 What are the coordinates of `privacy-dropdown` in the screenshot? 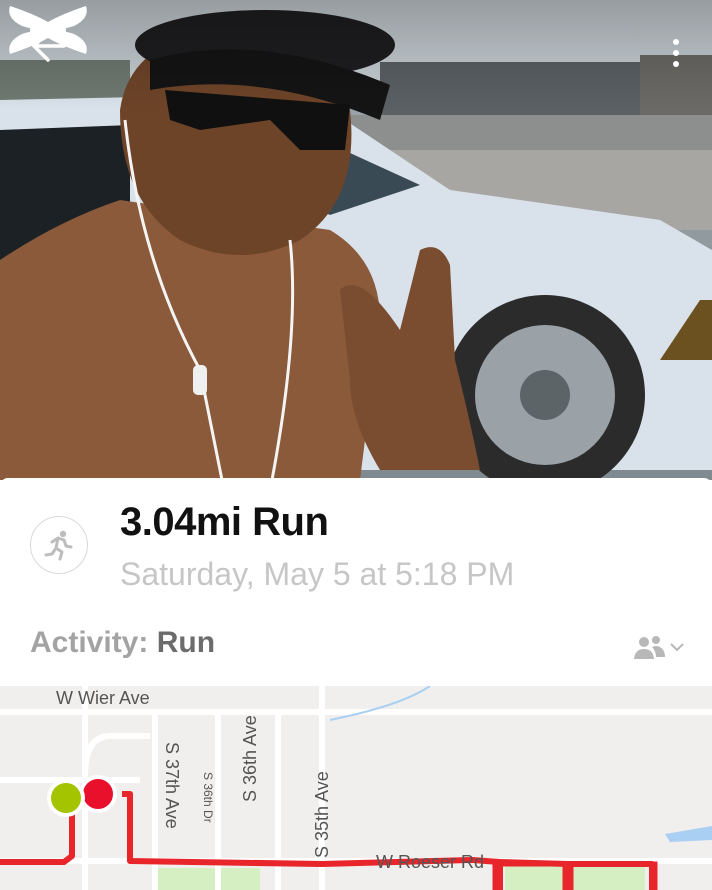 It's located at (660, 647).